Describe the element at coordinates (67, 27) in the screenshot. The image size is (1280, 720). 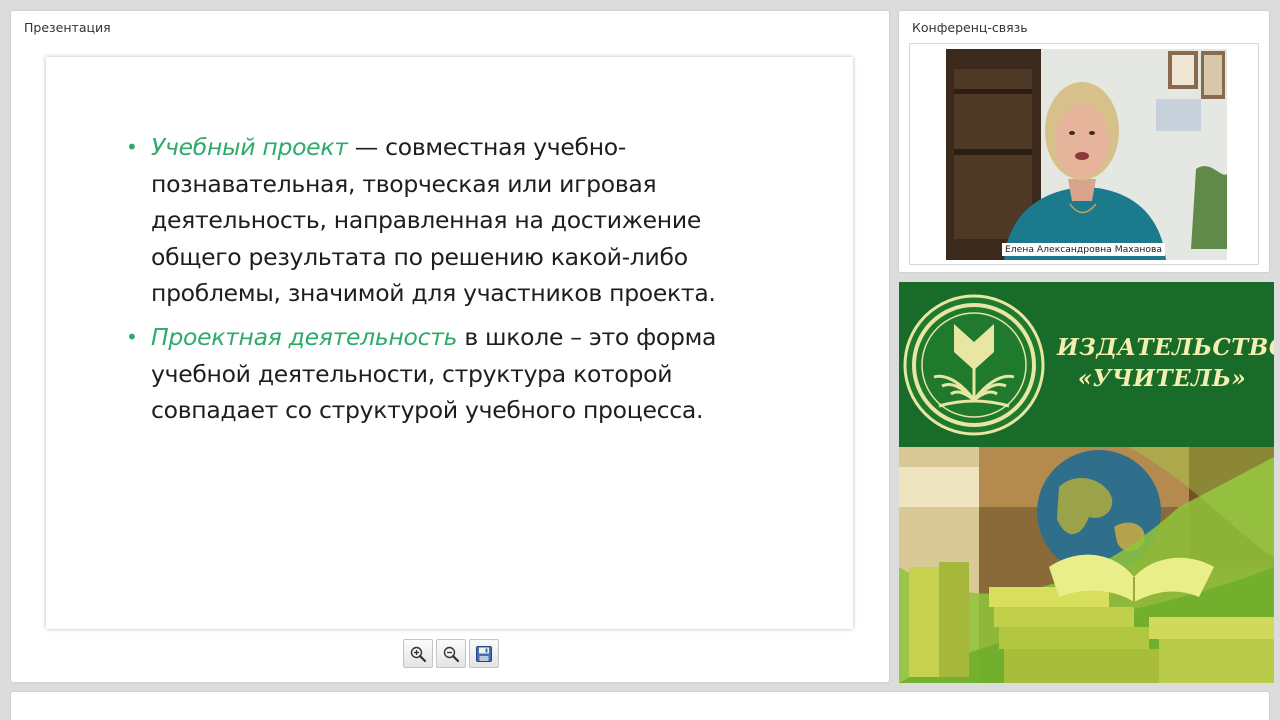
I see `presentation-panel-title: Презентация` at that location.